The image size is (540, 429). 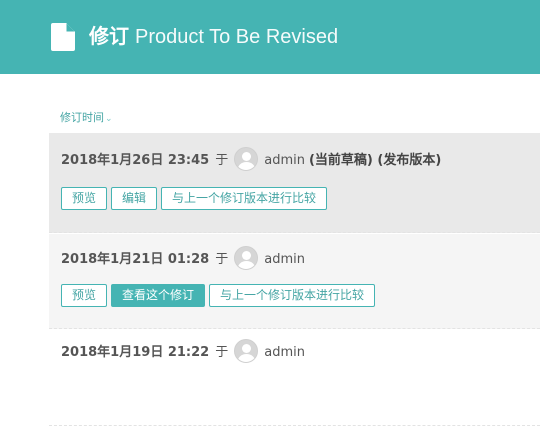 What do you see at coordinates (375, 160) in the screenshot?
I see `revision-status: (当前草稿) (发布版本)` at bounding box center [375, 160].